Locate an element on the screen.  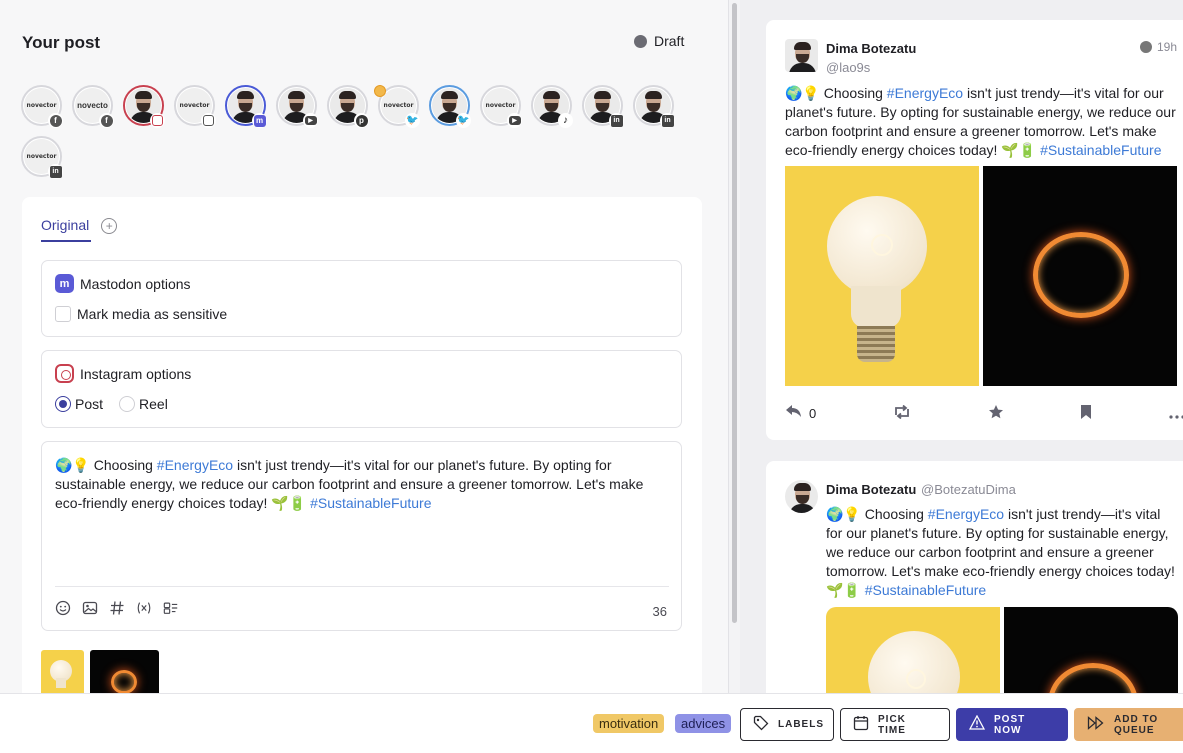
author-name: Dima Botezatu is located at coordinates (871, 48).